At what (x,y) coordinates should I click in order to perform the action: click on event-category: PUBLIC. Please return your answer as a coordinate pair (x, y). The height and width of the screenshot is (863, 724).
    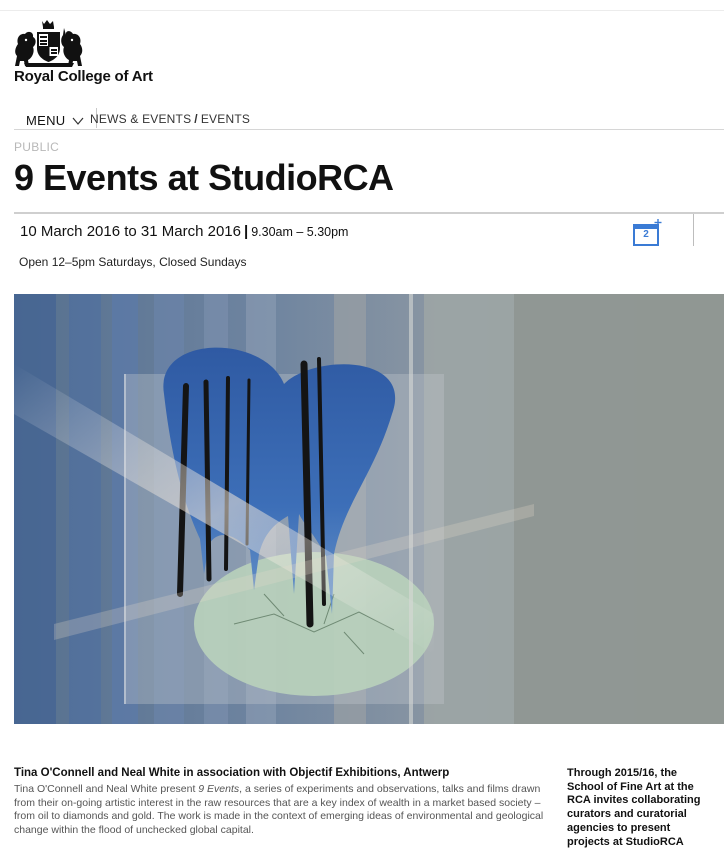
    Looking at the image, I should click on (37, 147).